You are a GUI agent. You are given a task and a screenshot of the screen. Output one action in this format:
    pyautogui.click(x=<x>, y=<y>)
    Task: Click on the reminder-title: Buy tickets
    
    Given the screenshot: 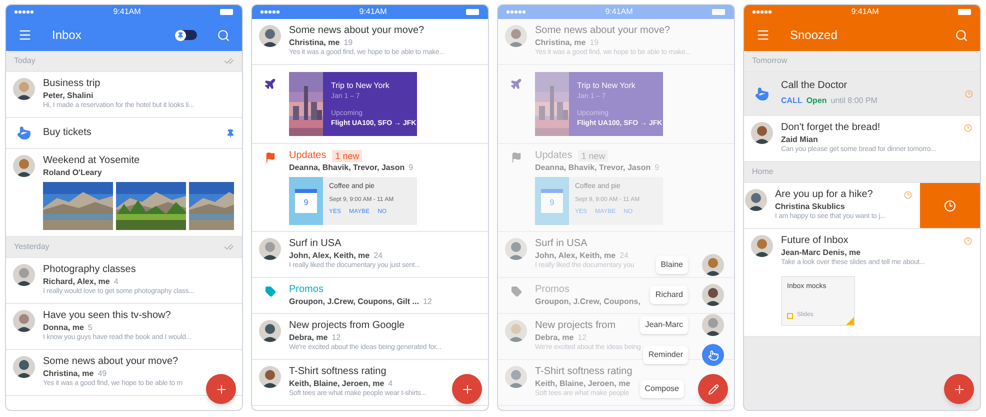 What is the action you would take?
    pyautogui.click(x=67, y=133)
    